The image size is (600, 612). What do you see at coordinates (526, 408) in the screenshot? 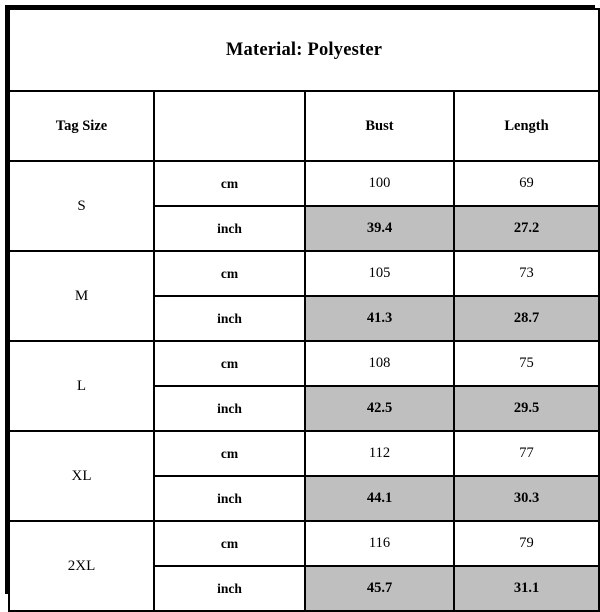
I see `length-inch-l: 29.5` at bounding box center [526, 408].